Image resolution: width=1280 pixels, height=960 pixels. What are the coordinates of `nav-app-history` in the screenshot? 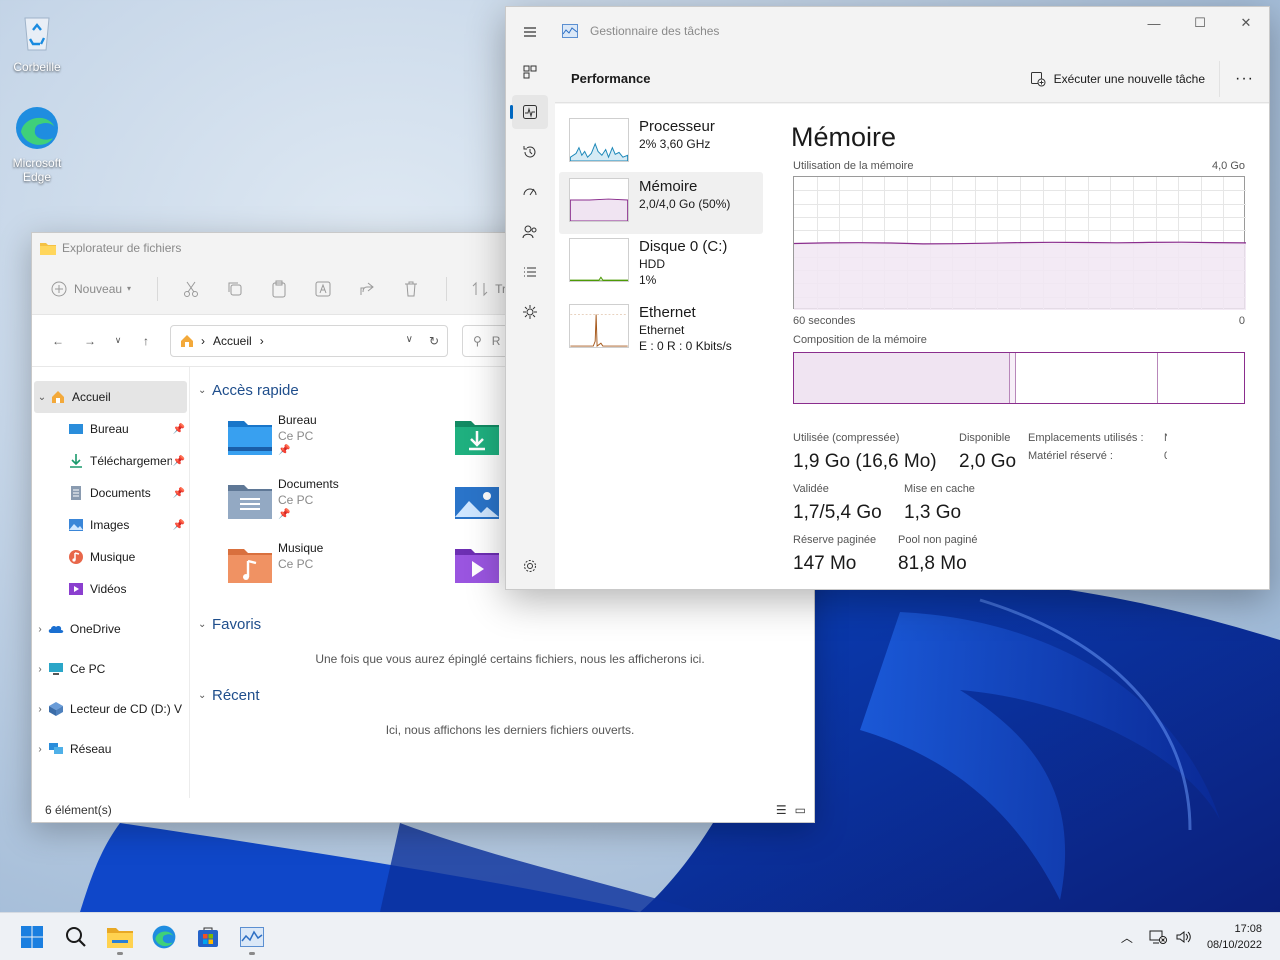 It's located at (530, 152).